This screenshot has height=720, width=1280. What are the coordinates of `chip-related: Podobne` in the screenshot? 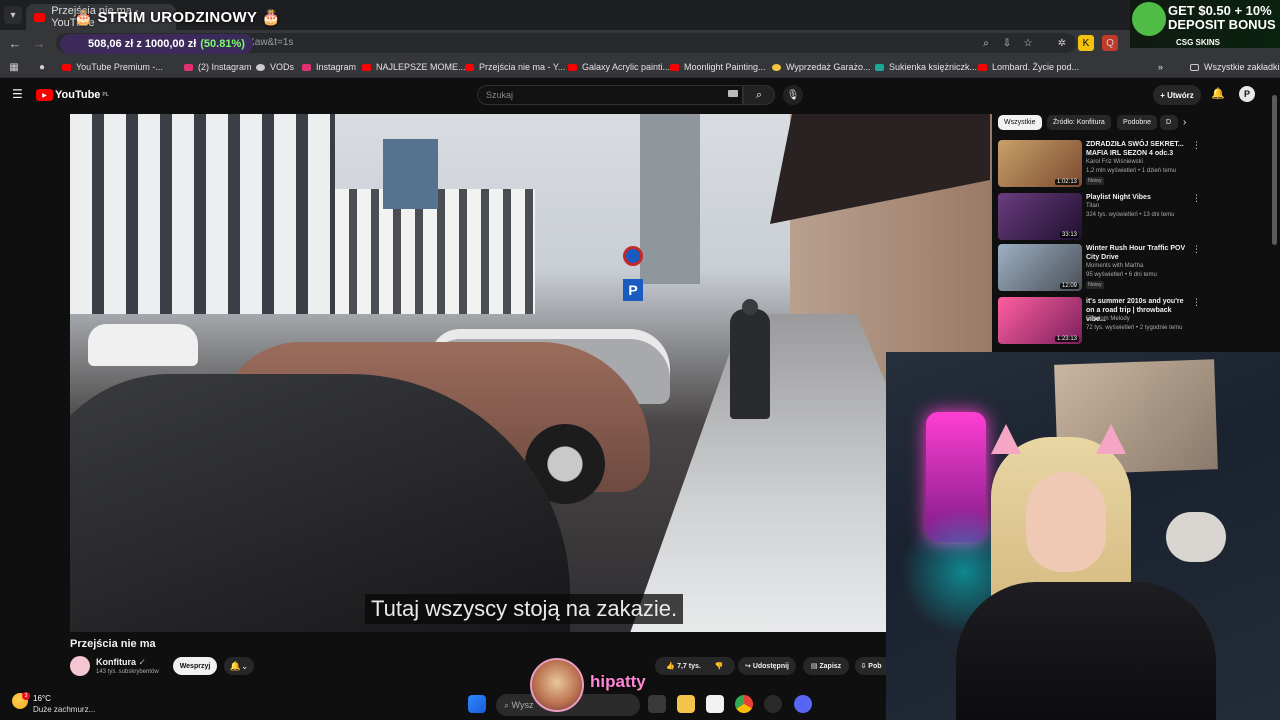 It's located at (1137, 122).